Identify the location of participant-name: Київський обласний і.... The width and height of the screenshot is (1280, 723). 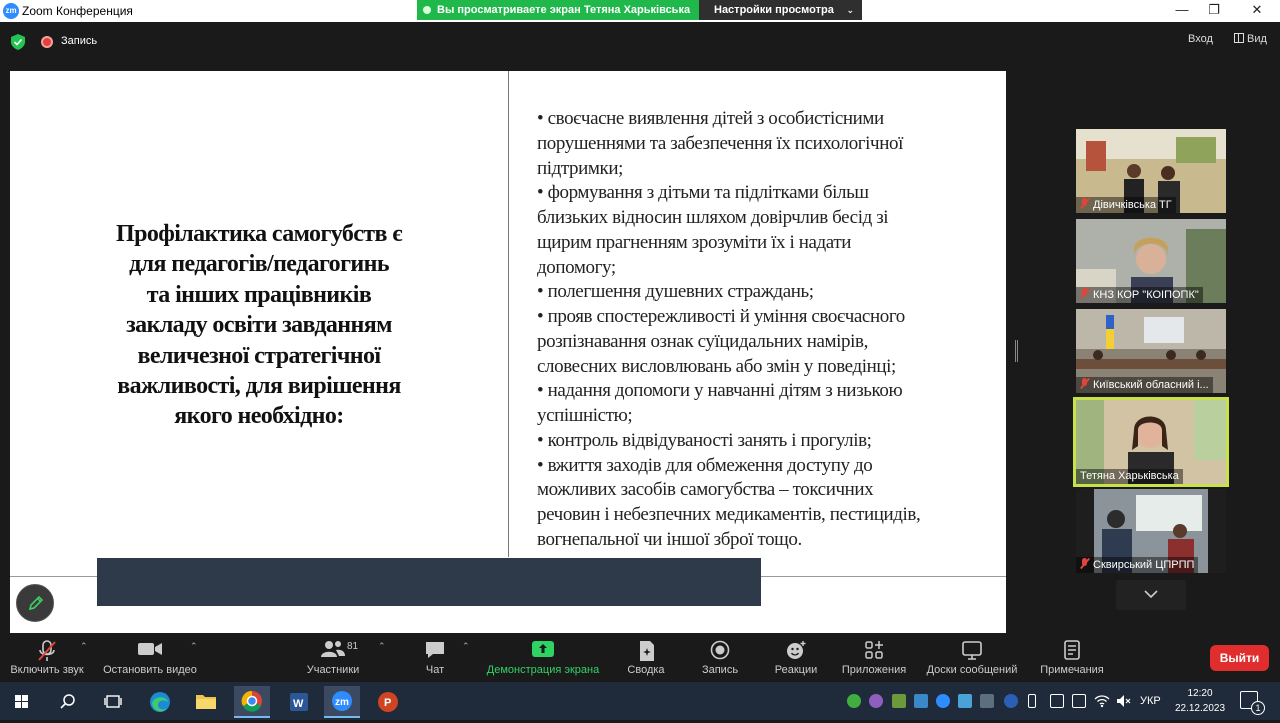
(1151, 385).